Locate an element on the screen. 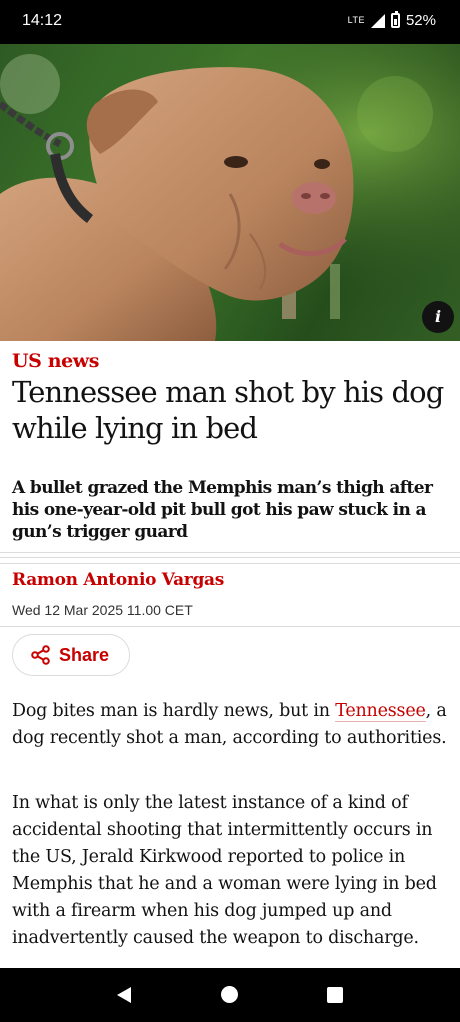  battery-icon is located at coordinates (395, 19).